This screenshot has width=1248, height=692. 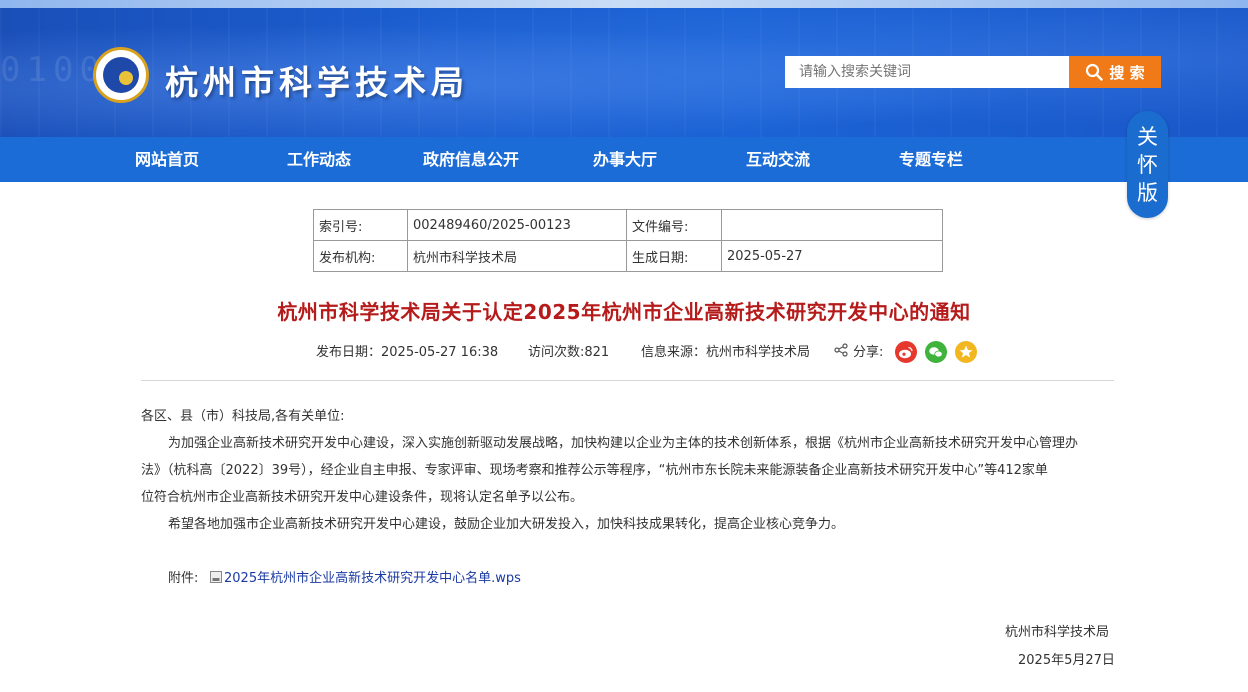 What do you see at coordinates (1057, 632) in the screenshot?
I see `signature-org: 杭州市科学技术局` at bounding box center [1057, 632].